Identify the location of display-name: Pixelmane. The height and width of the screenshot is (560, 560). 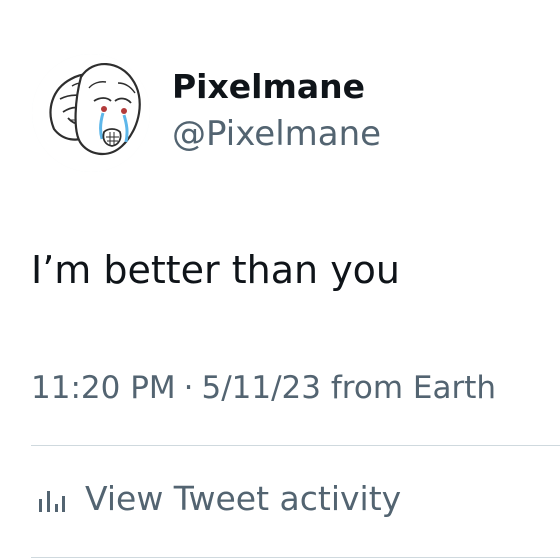
(268, 87).